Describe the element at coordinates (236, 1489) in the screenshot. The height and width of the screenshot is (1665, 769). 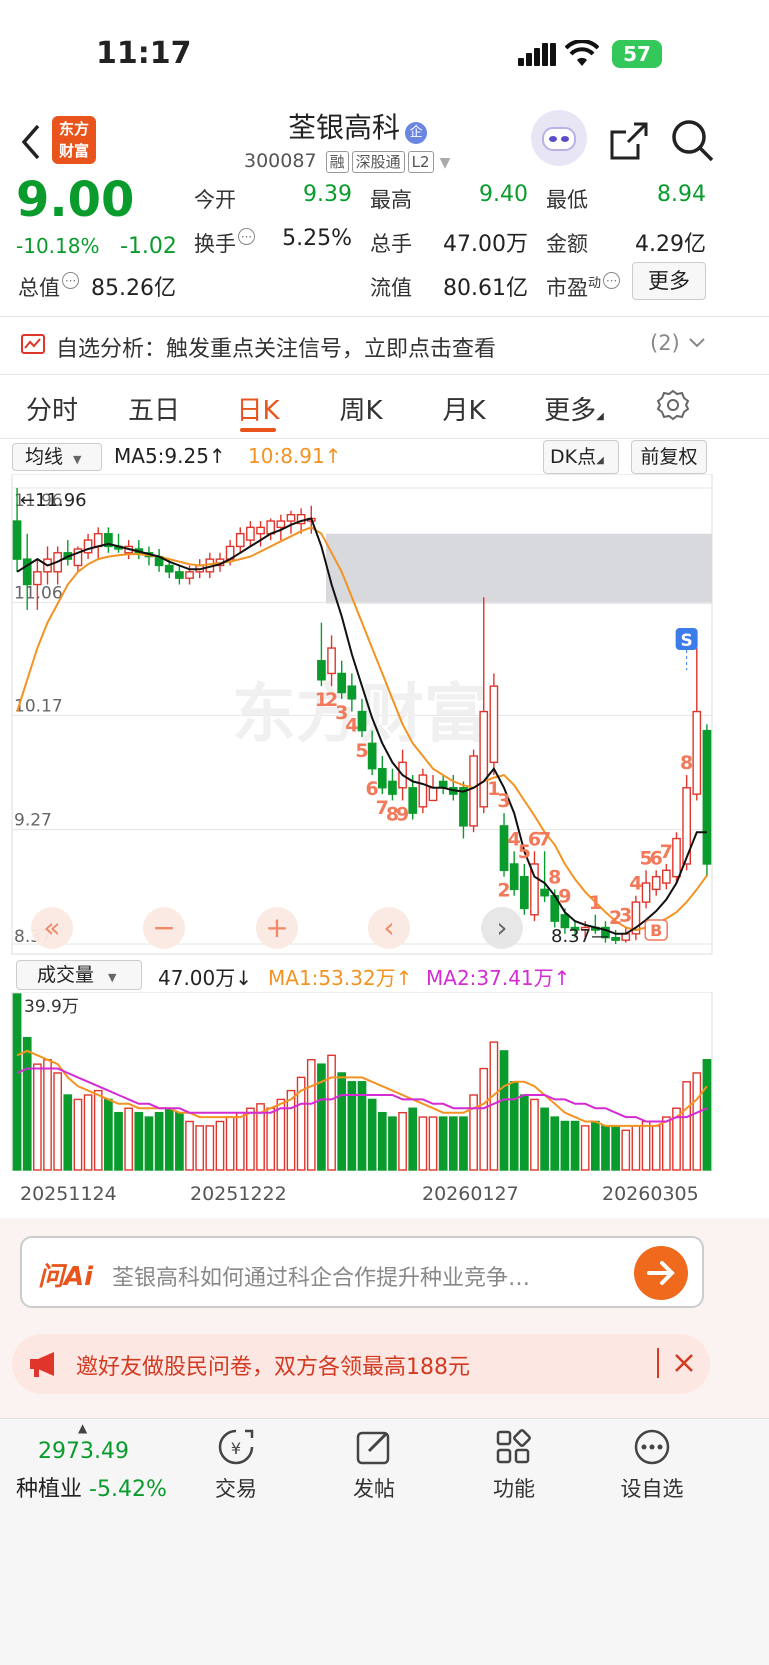
I see `nav-trade-label: 交易` at that location.